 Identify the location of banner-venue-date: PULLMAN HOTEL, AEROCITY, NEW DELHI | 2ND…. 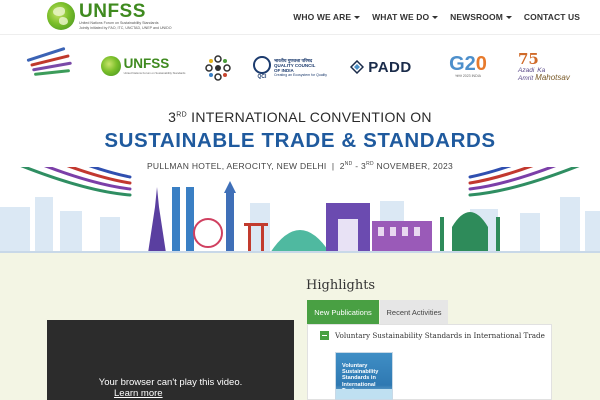
(300, 166).